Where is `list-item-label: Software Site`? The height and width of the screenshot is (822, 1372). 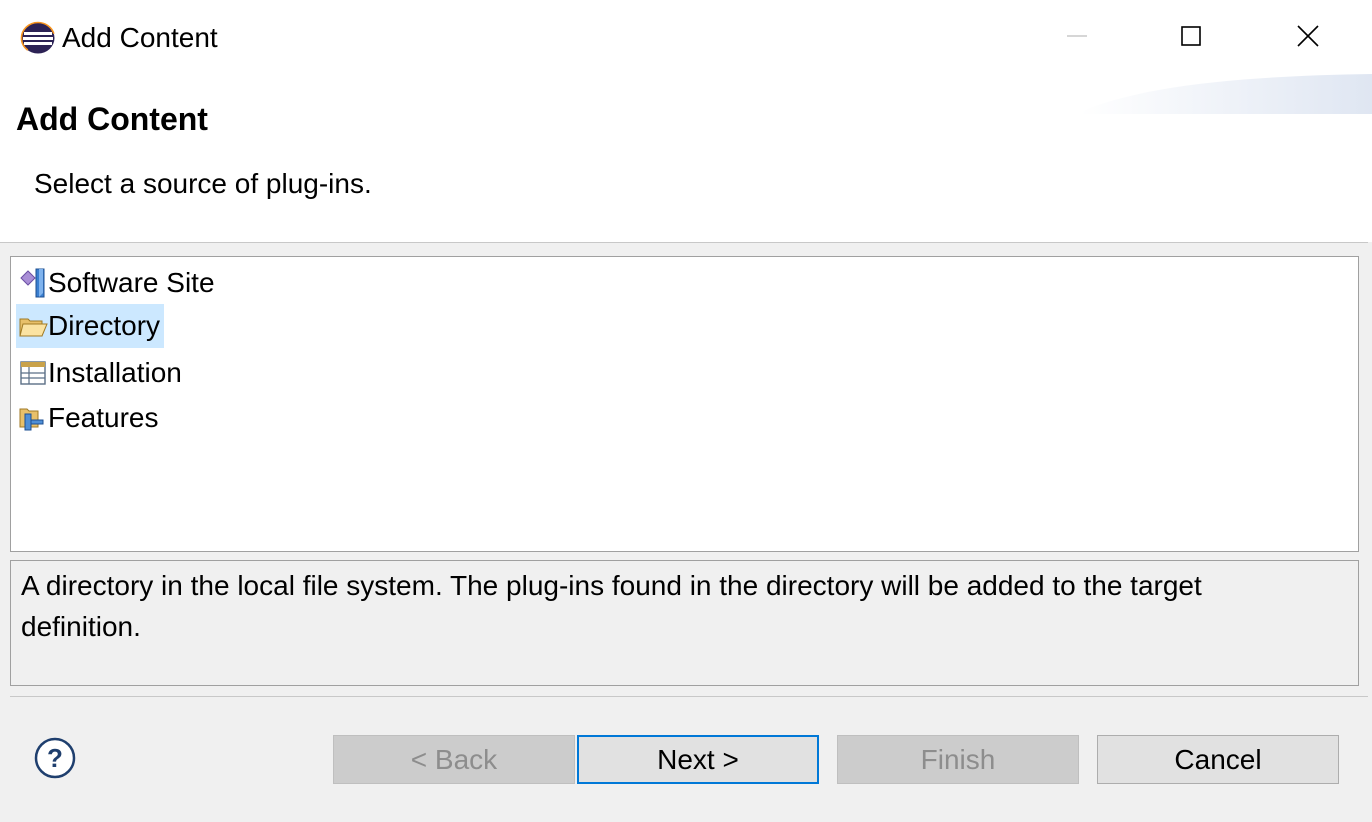 list-item-label: Software Site is located at coordinates (131, 282).